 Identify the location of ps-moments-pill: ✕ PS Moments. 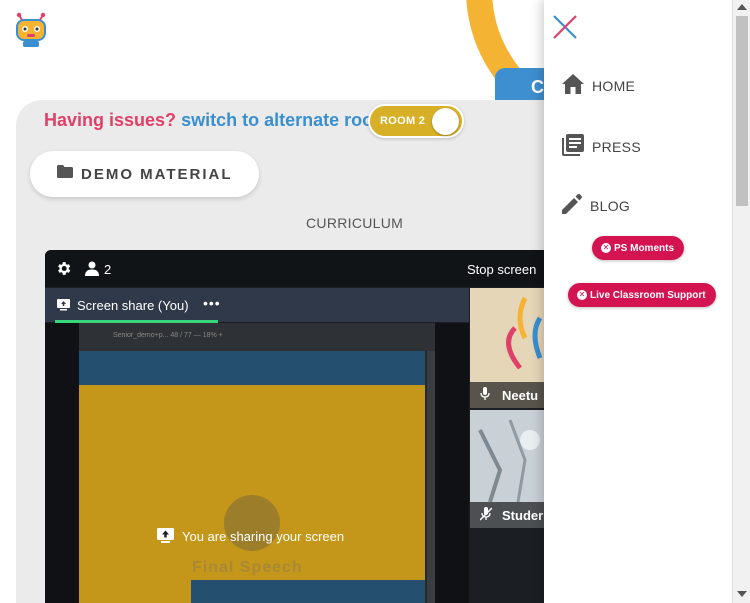
(638, 248).